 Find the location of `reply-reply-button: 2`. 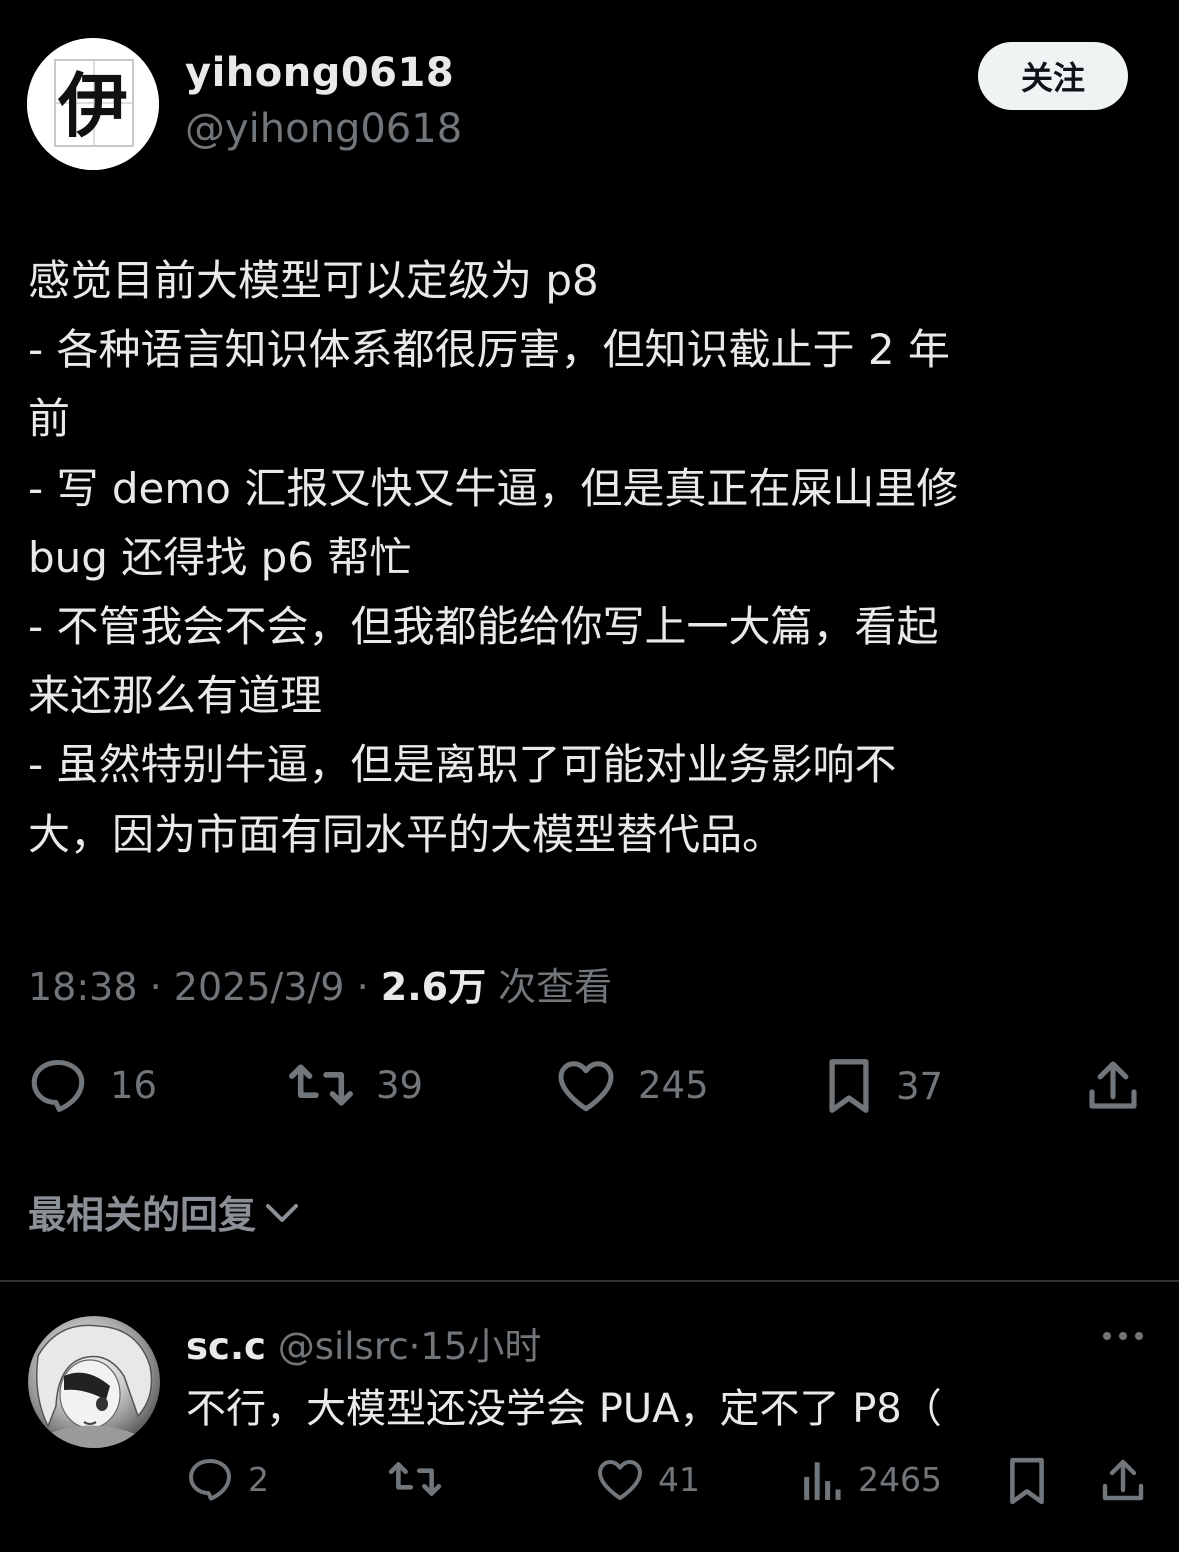

reply-reply-button: 2 is located at coordinates (227, 1479).